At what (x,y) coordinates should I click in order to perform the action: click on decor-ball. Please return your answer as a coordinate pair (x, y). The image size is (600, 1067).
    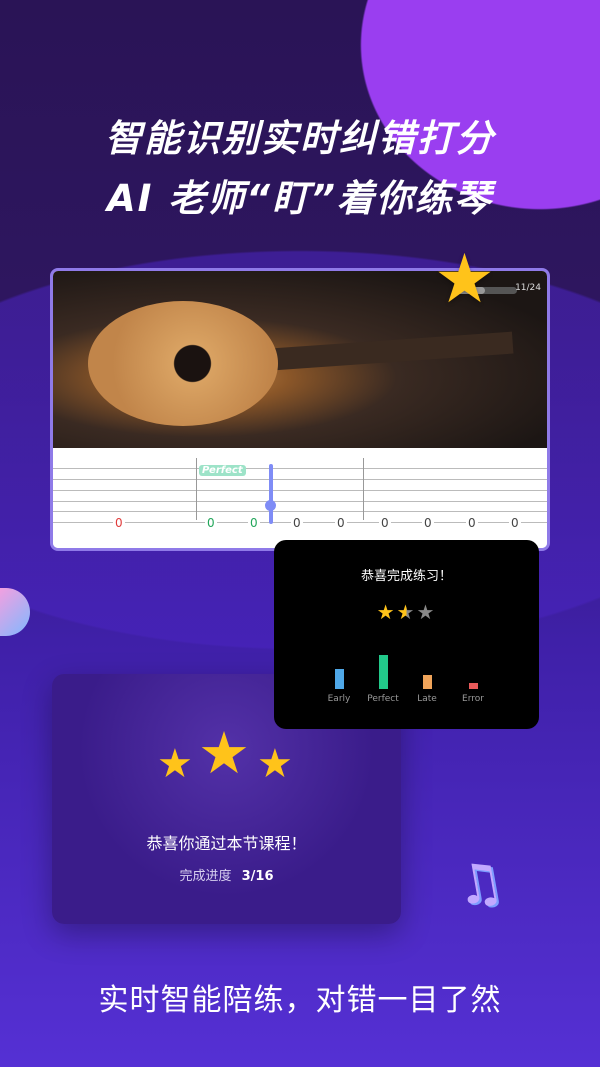
    Looking at the image, I should click on (15, 612).